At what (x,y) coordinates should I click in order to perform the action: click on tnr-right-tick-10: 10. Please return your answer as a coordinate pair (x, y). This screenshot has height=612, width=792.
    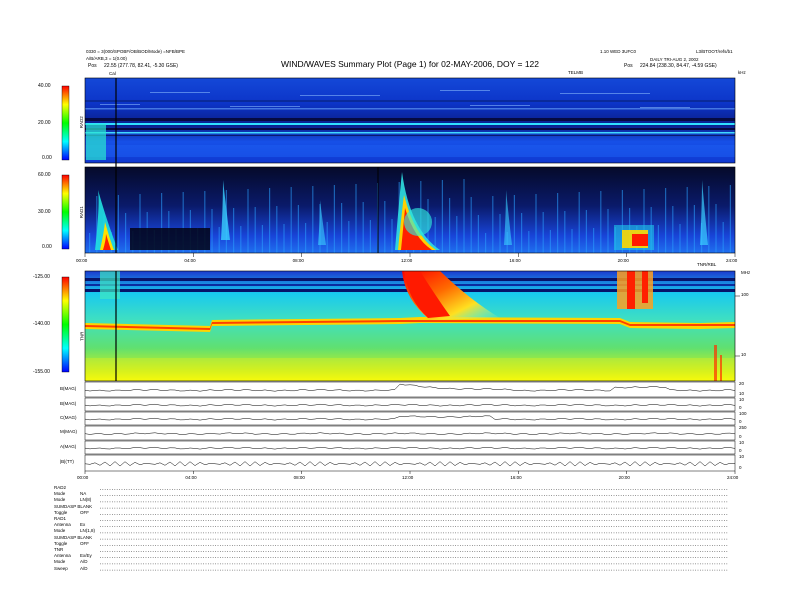
    Looking at the image, I should click on (744, 354).